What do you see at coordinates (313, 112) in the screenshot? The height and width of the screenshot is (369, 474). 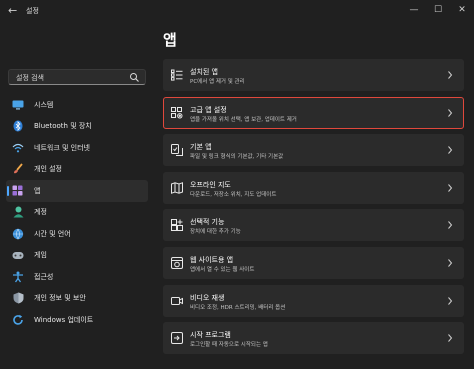 I see `card-advanced-app-settings: 고급 앱 설정 앱을 가져올 위치 선택, 앱 보관, 업데이트 제거` at bounding box center [313, 112].